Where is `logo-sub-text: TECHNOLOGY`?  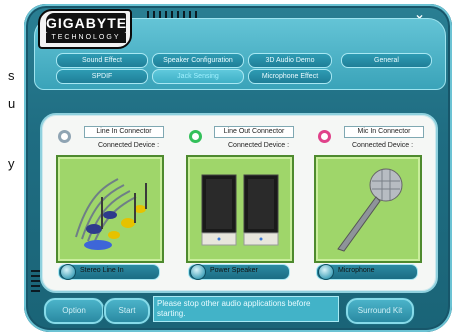 logo-sub-text: TECHNOLOGY is located at coordinates (86, 38).